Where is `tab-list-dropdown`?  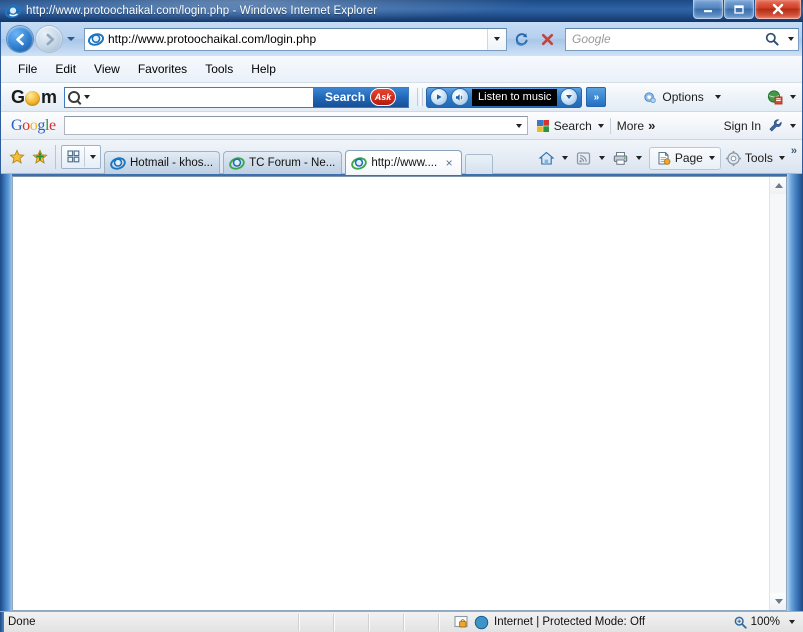 tab-list-dropdown is located at coordinates (92, 156).